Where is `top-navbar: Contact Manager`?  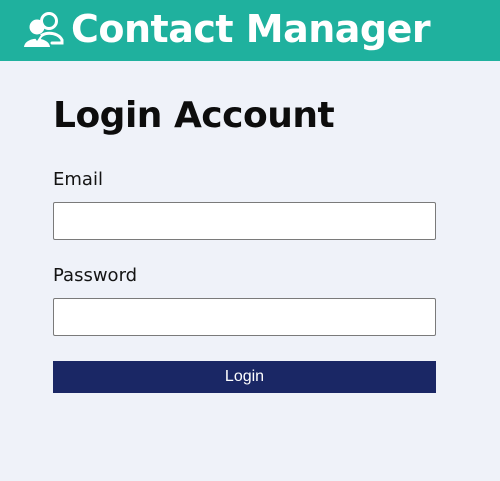 top-navbar: Contact Manager is located at coordinates (250, 30).